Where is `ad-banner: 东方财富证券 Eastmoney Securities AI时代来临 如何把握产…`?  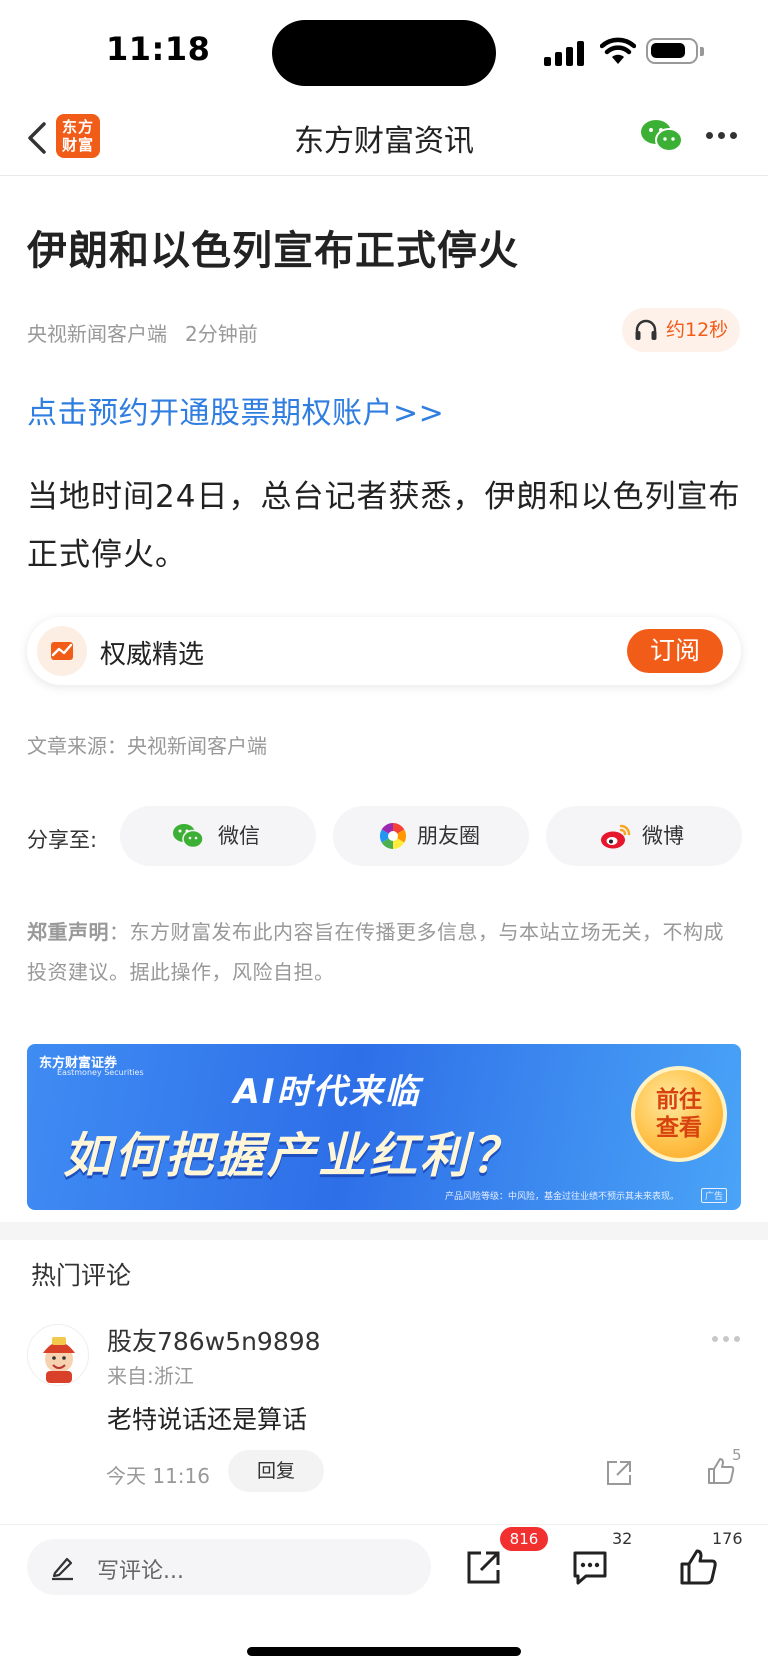
ad-banner: 东方财富证券 Eastmoney Securities AI时代来临 如何把握产… is located at coordinates (384, 1127).